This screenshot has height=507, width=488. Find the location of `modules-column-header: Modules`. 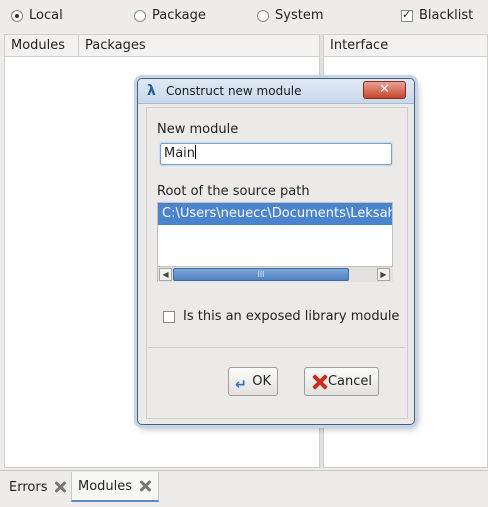

modules-column-header: Modules is located at coordinates (42, 46).